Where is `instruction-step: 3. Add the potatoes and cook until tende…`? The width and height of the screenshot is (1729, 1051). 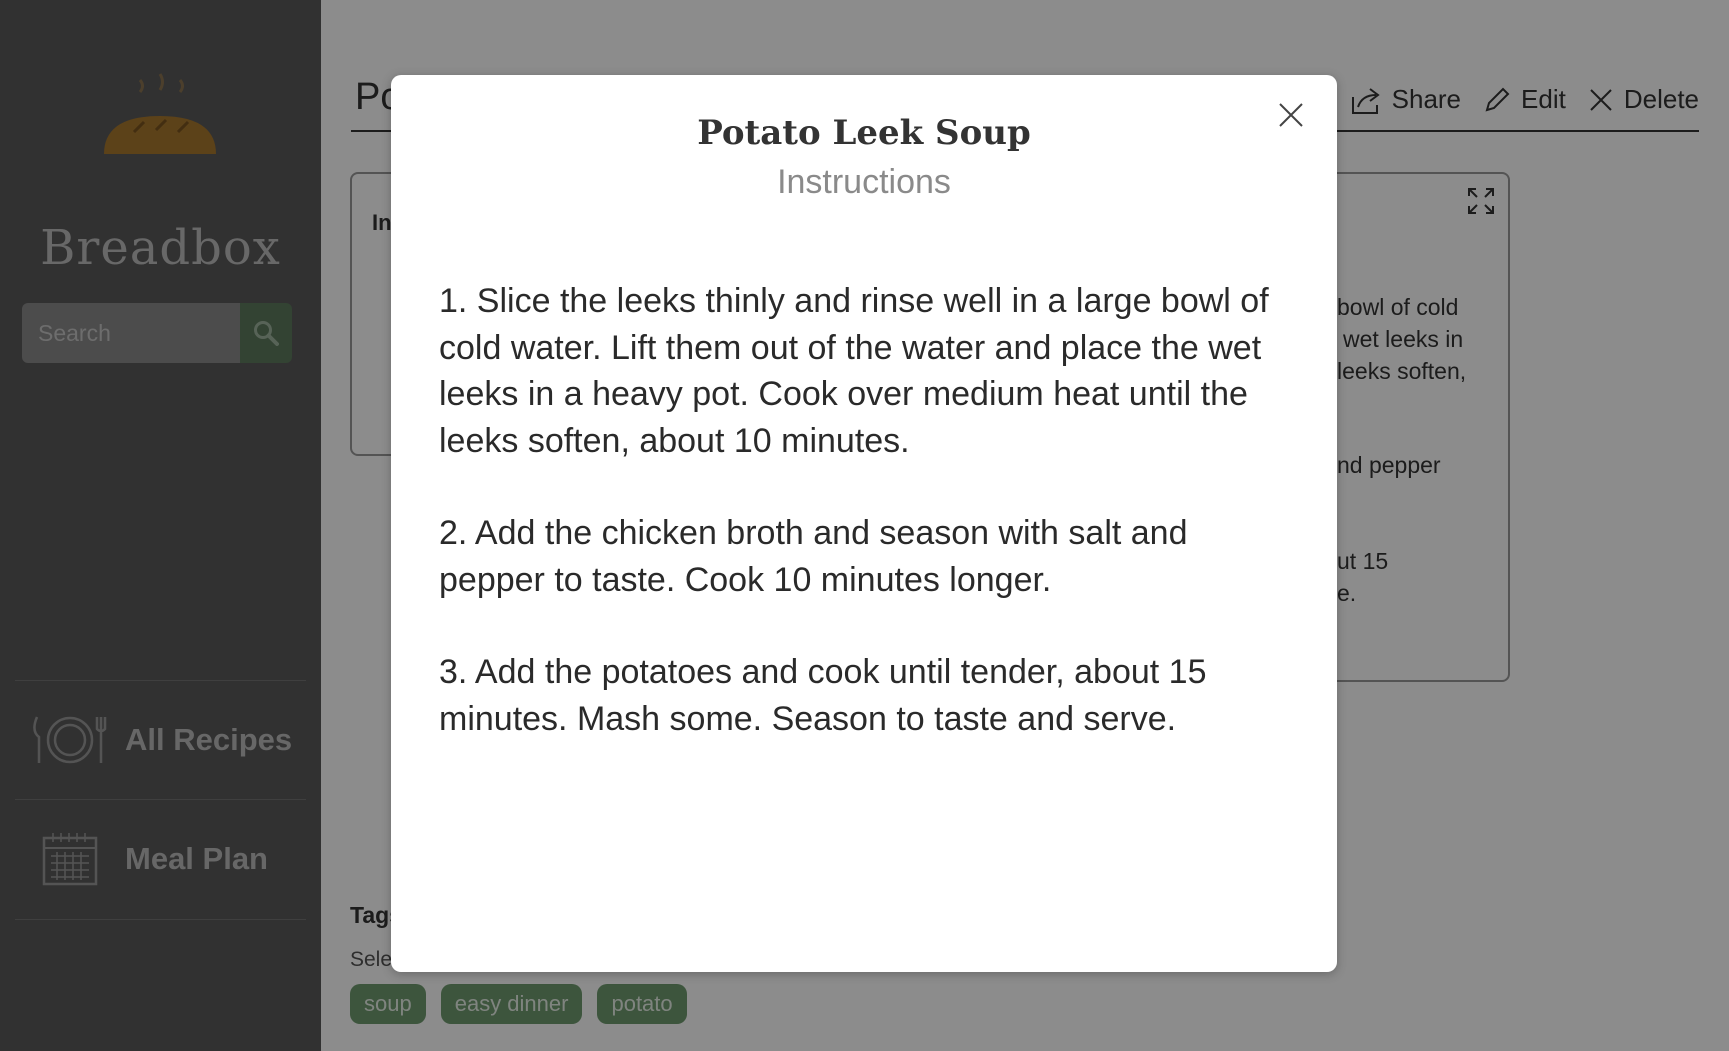 instruction-step: 3. Add the potatoes and cook until tende… is located at coordinates (823, 695).